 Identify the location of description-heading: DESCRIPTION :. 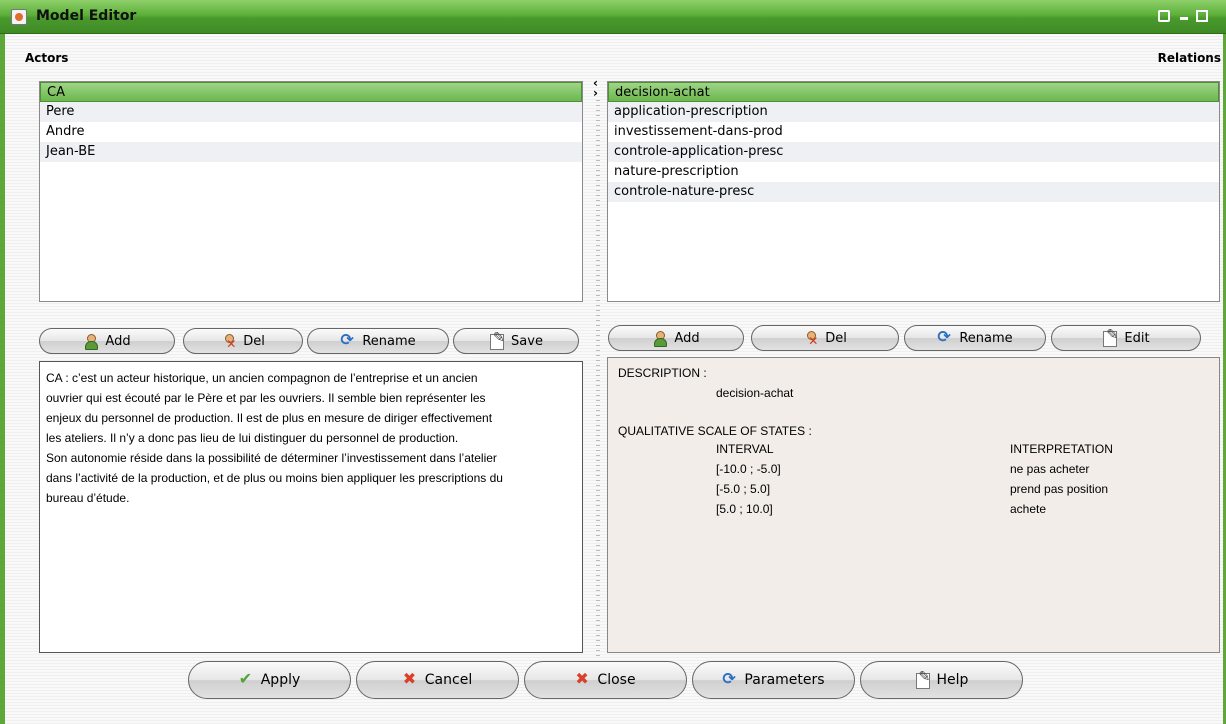
(662, 373).